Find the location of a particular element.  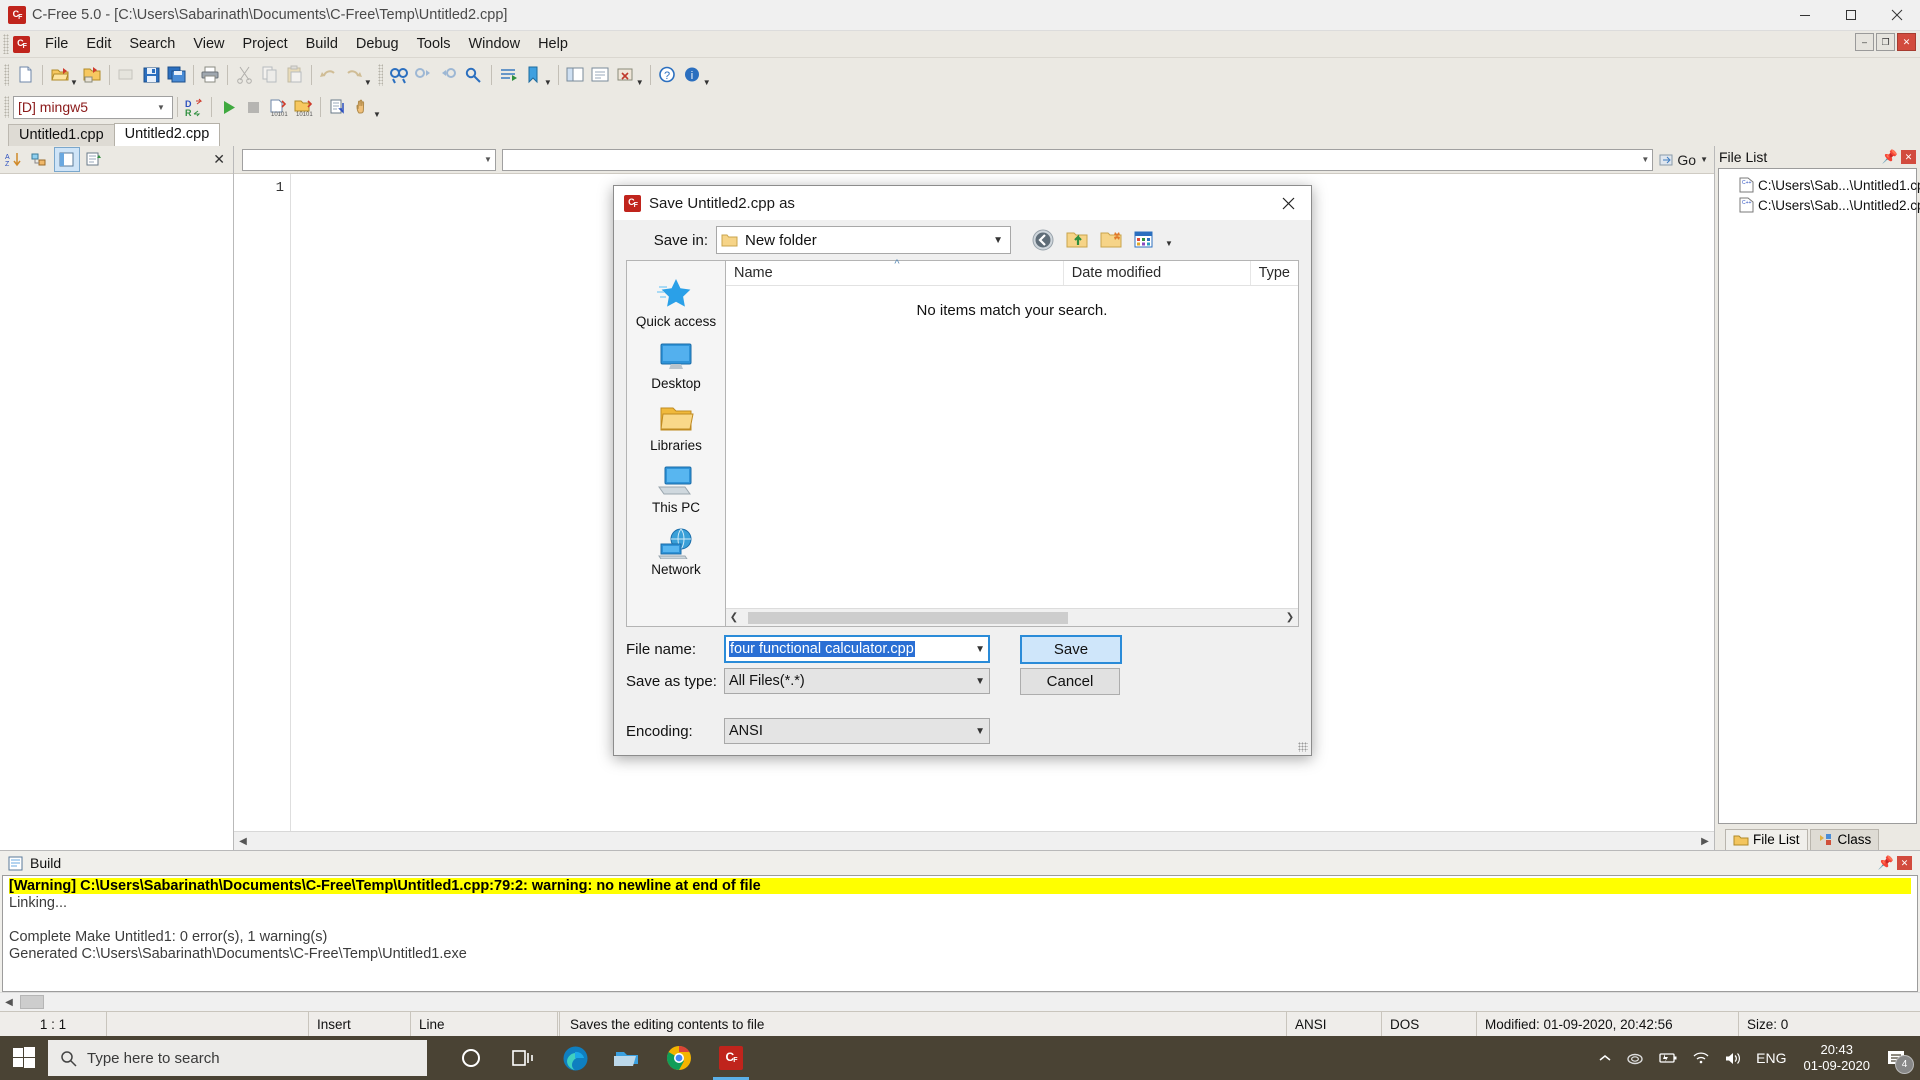

cancel-button: Cancel is located at coordinates (1070, 681).